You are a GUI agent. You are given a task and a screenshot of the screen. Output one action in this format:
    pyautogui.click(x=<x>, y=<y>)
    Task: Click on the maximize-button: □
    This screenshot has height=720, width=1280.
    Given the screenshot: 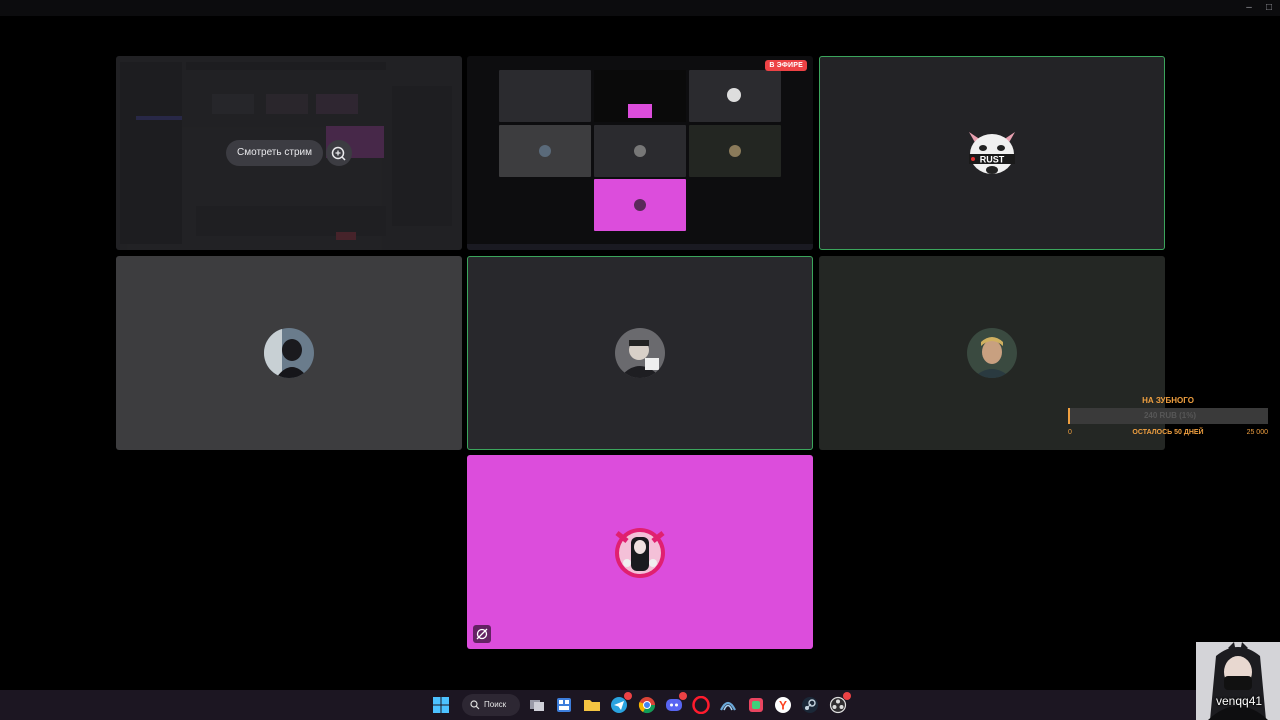 What is the action you would take?
    pyautogui.click(x=1269, y=8)
    